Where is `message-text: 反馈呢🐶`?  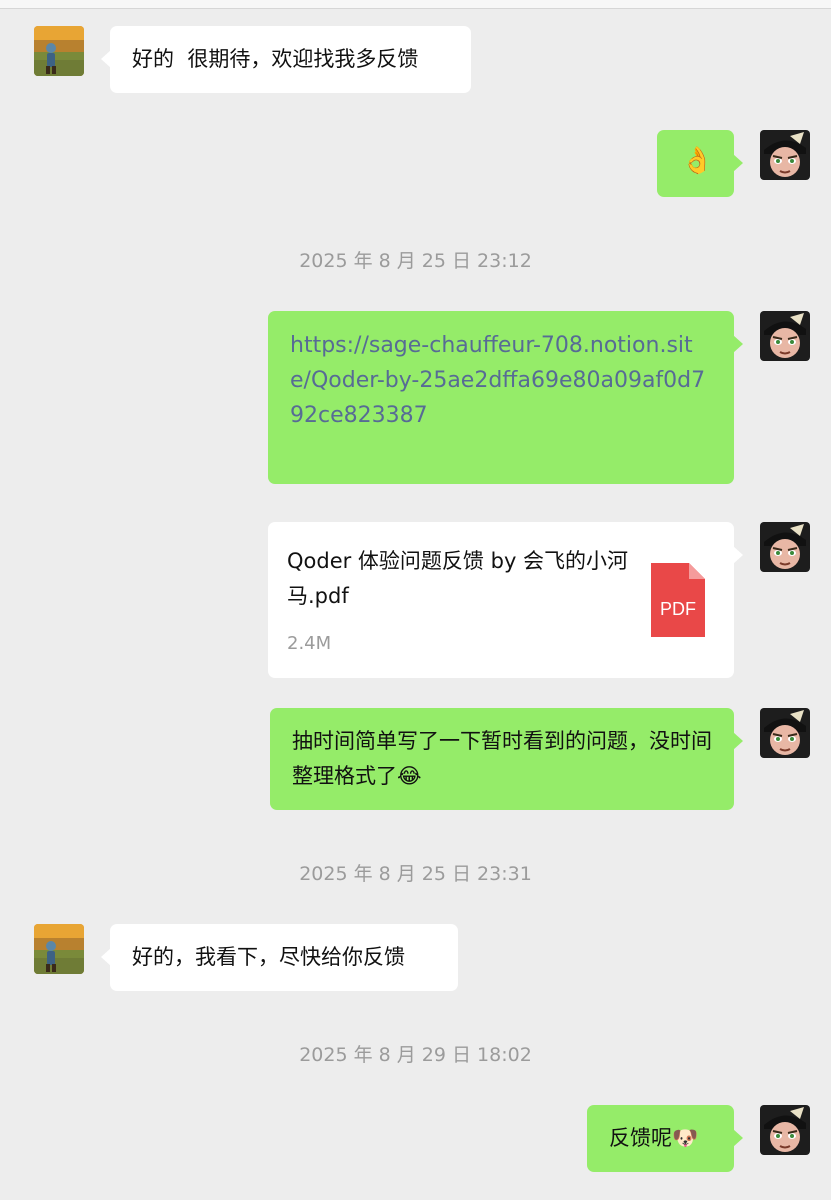 message-text: 反馈呢🐶 is located at coordinates (654, 1138).